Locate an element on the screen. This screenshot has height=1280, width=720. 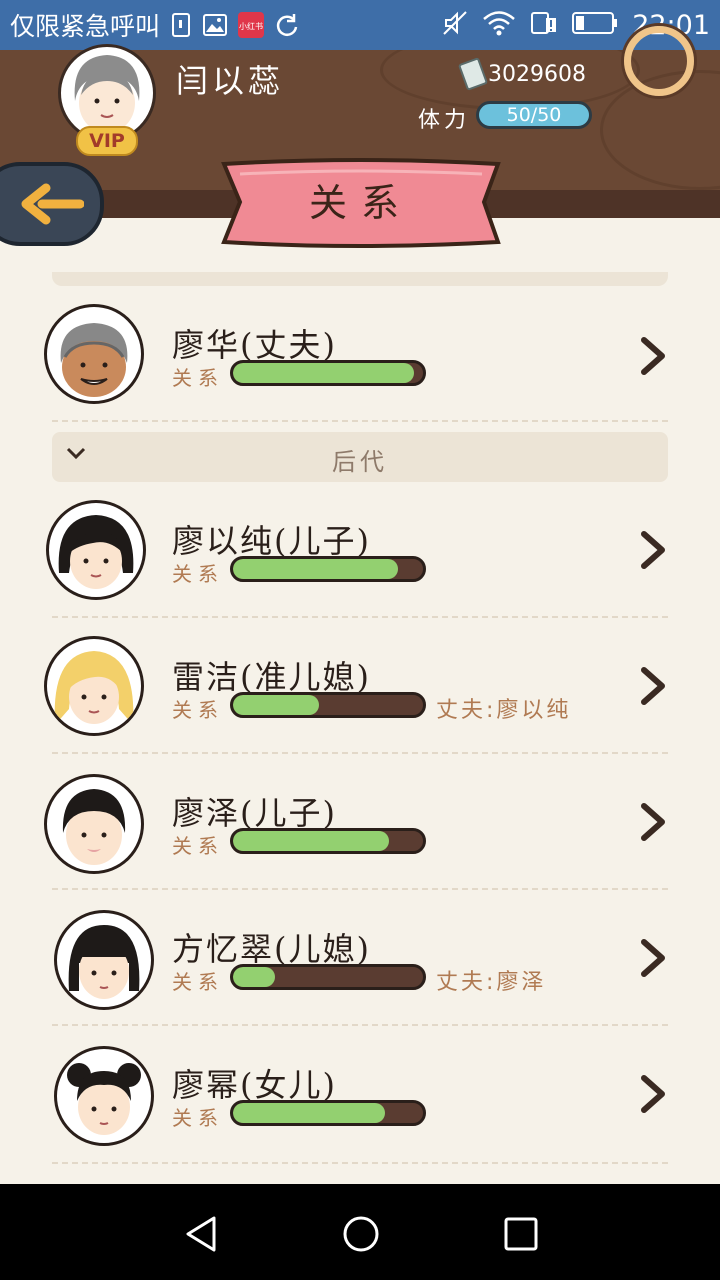
back-button is located at coordinates (52, 204).